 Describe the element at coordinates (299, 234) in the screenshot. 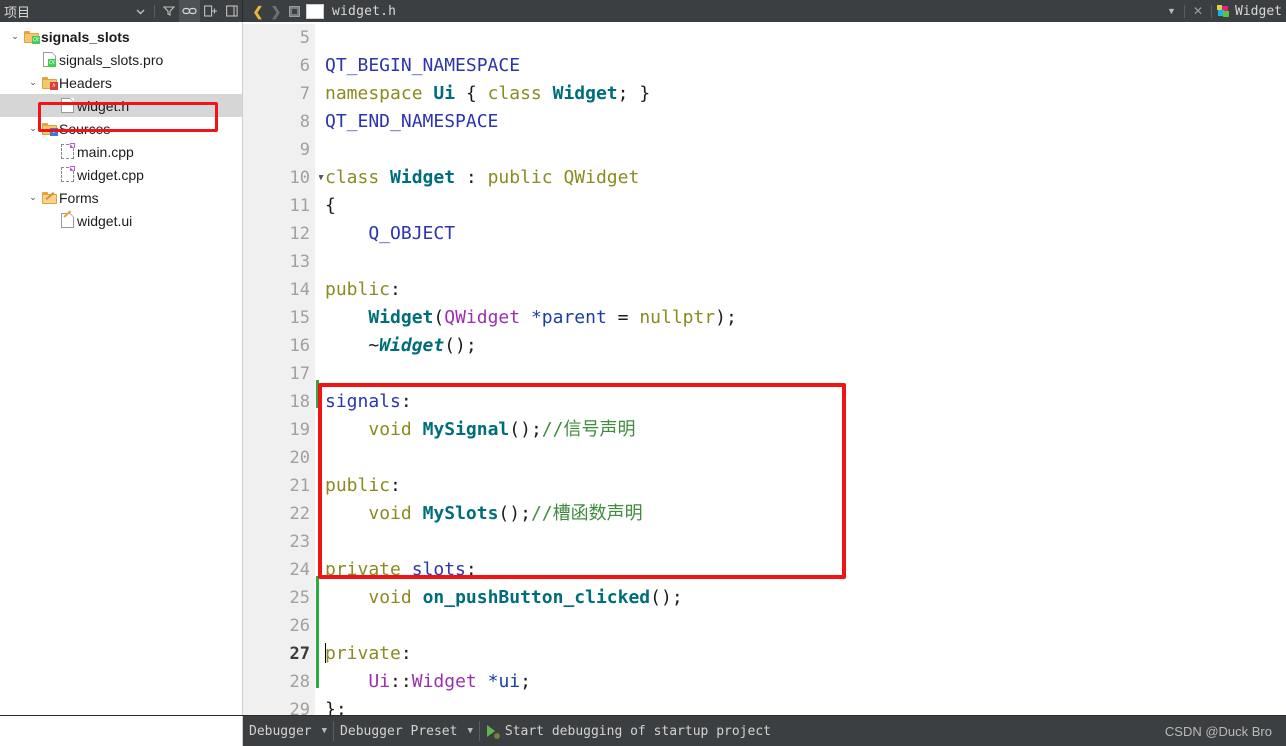

I see `line-number: 12` at that location.